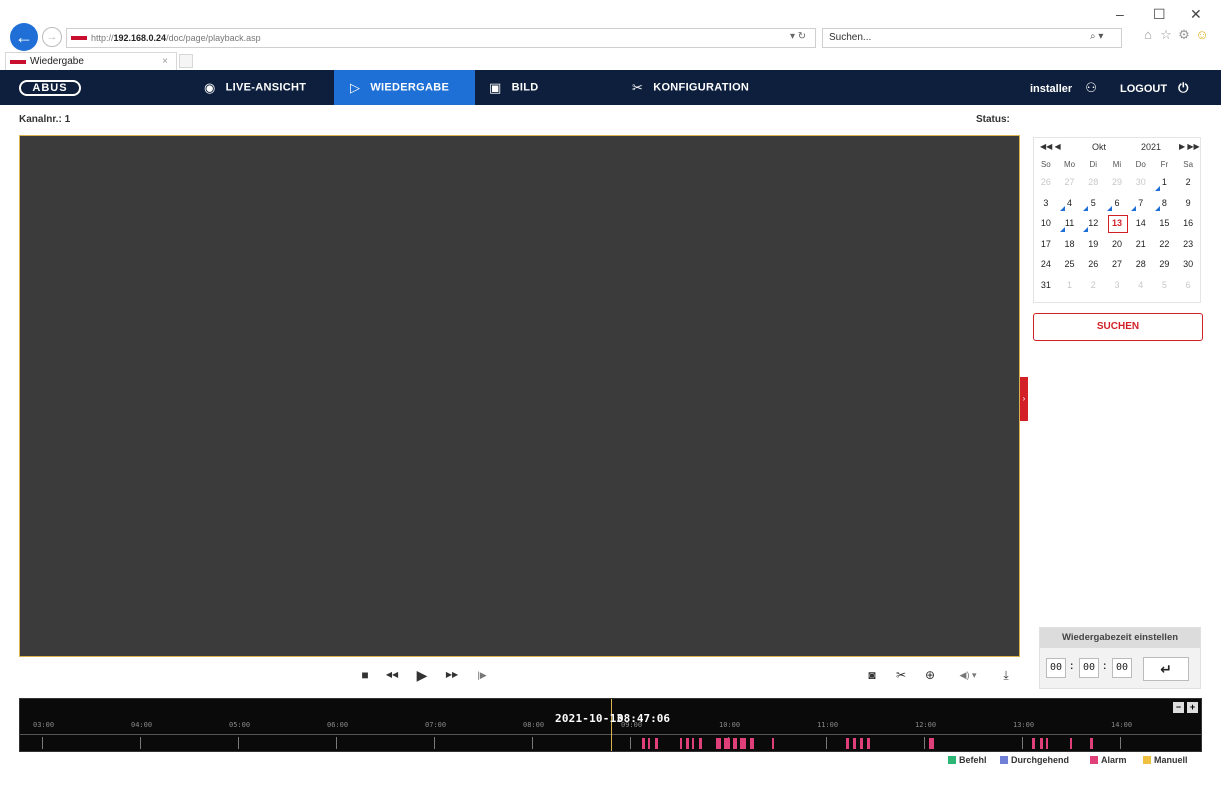 Image resolution: width=1221 pixels, height=785 pixels. What do you see at coordinates (1184, 35) in the screenshot?
I see `settings-gear-icon: ⚙` at bounding box center [1184, 35].